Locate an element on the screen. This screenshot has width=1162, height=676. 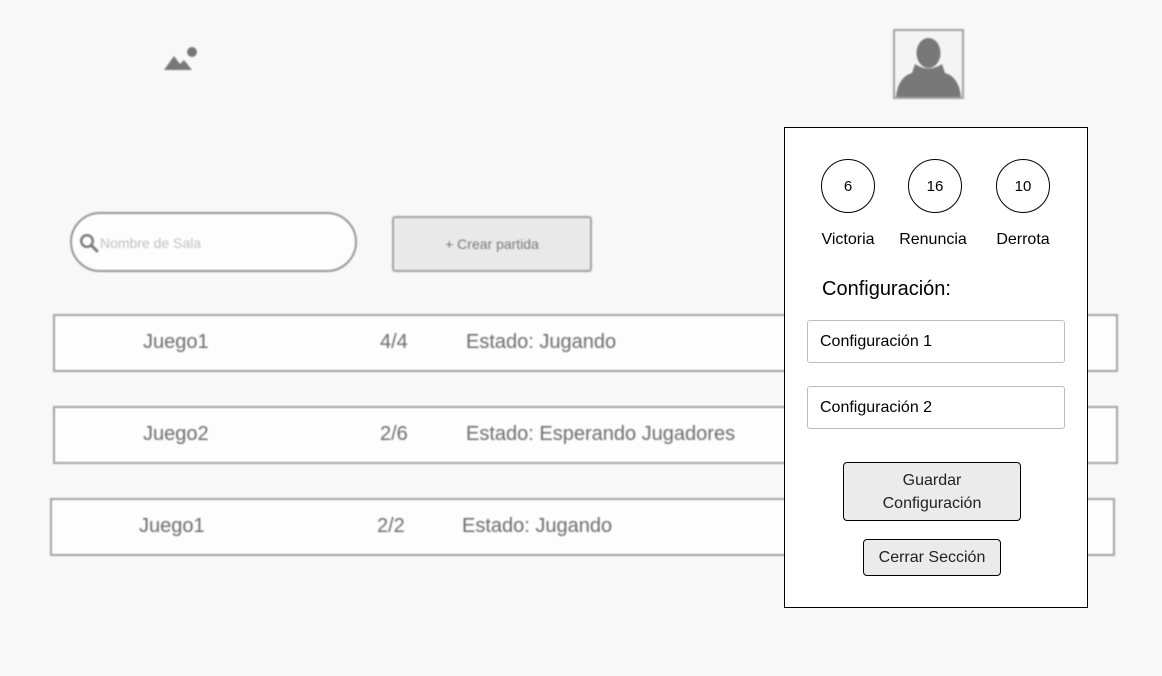
stat-victories-count: 6 is located at coordinates (848, 186).